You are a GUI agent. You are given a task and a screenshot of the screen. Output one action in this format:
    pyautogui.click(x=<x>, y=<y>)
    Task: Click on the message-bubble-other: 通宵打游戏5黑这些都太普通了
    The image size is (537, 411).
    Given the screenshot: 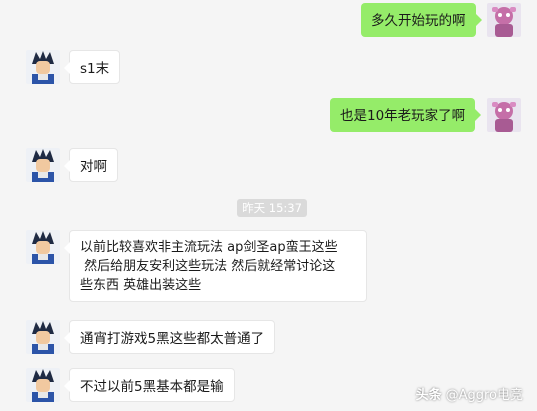 What is the action you would take?
    pyautogui.click(x=169, y=337)
    